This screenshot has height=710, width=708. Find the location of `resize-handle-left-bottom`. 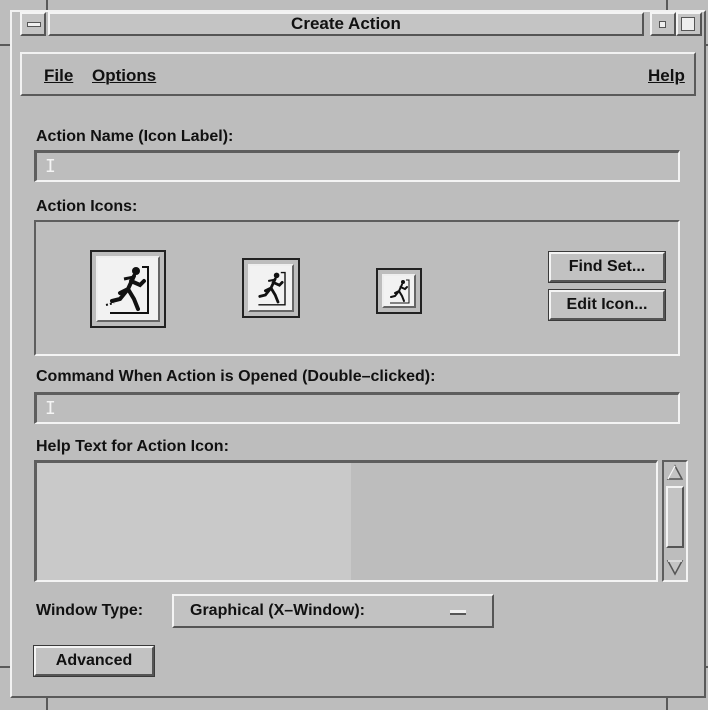

resize-handle-left-bottom is located at coordinates (5, 667).